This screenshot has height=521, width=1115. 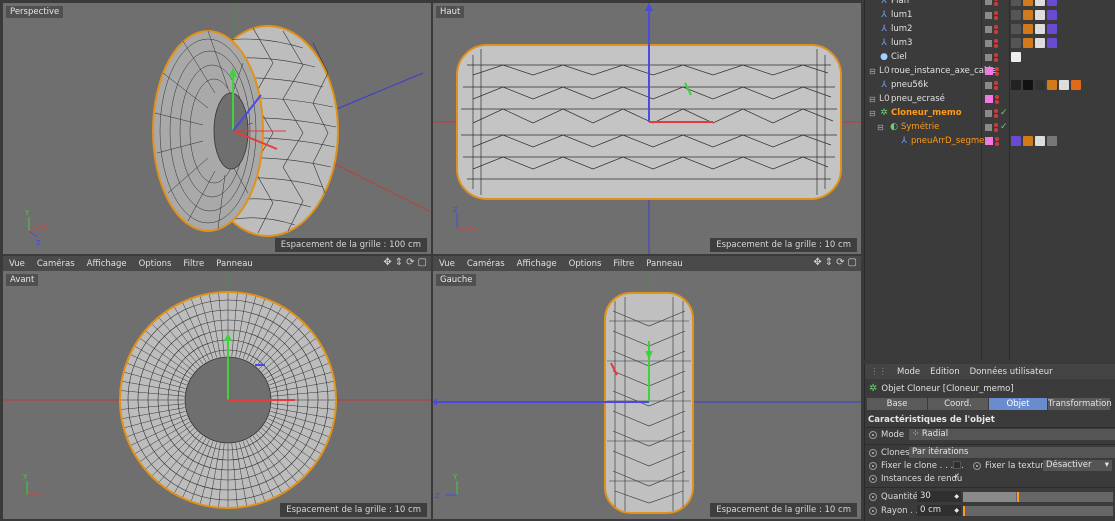 What do you see at coordinates (1004, 113) in the screenshot?
I see `enabled-check-icon: ✓` at bounding box center [1004, 113].